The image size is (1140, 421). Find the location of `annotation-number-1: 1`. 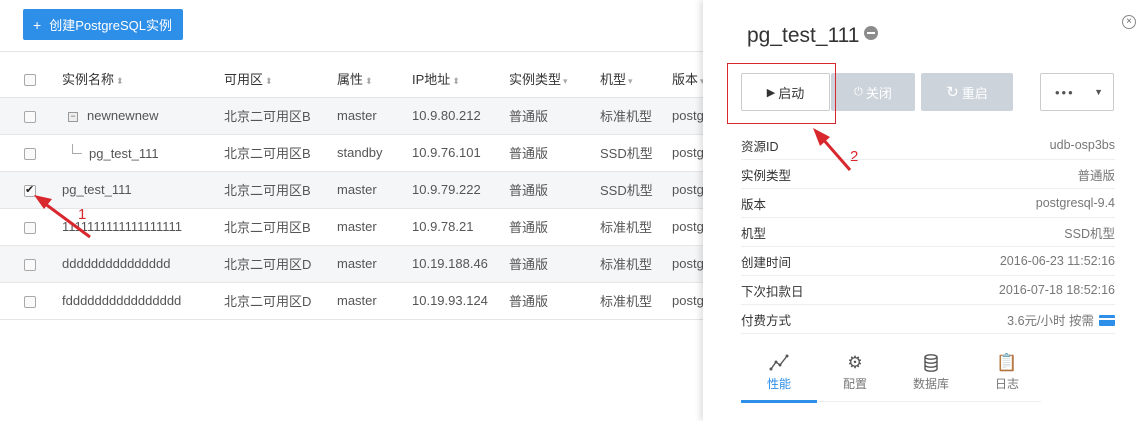

annotation-number-1: 1 is located at coordinates (82, 214).